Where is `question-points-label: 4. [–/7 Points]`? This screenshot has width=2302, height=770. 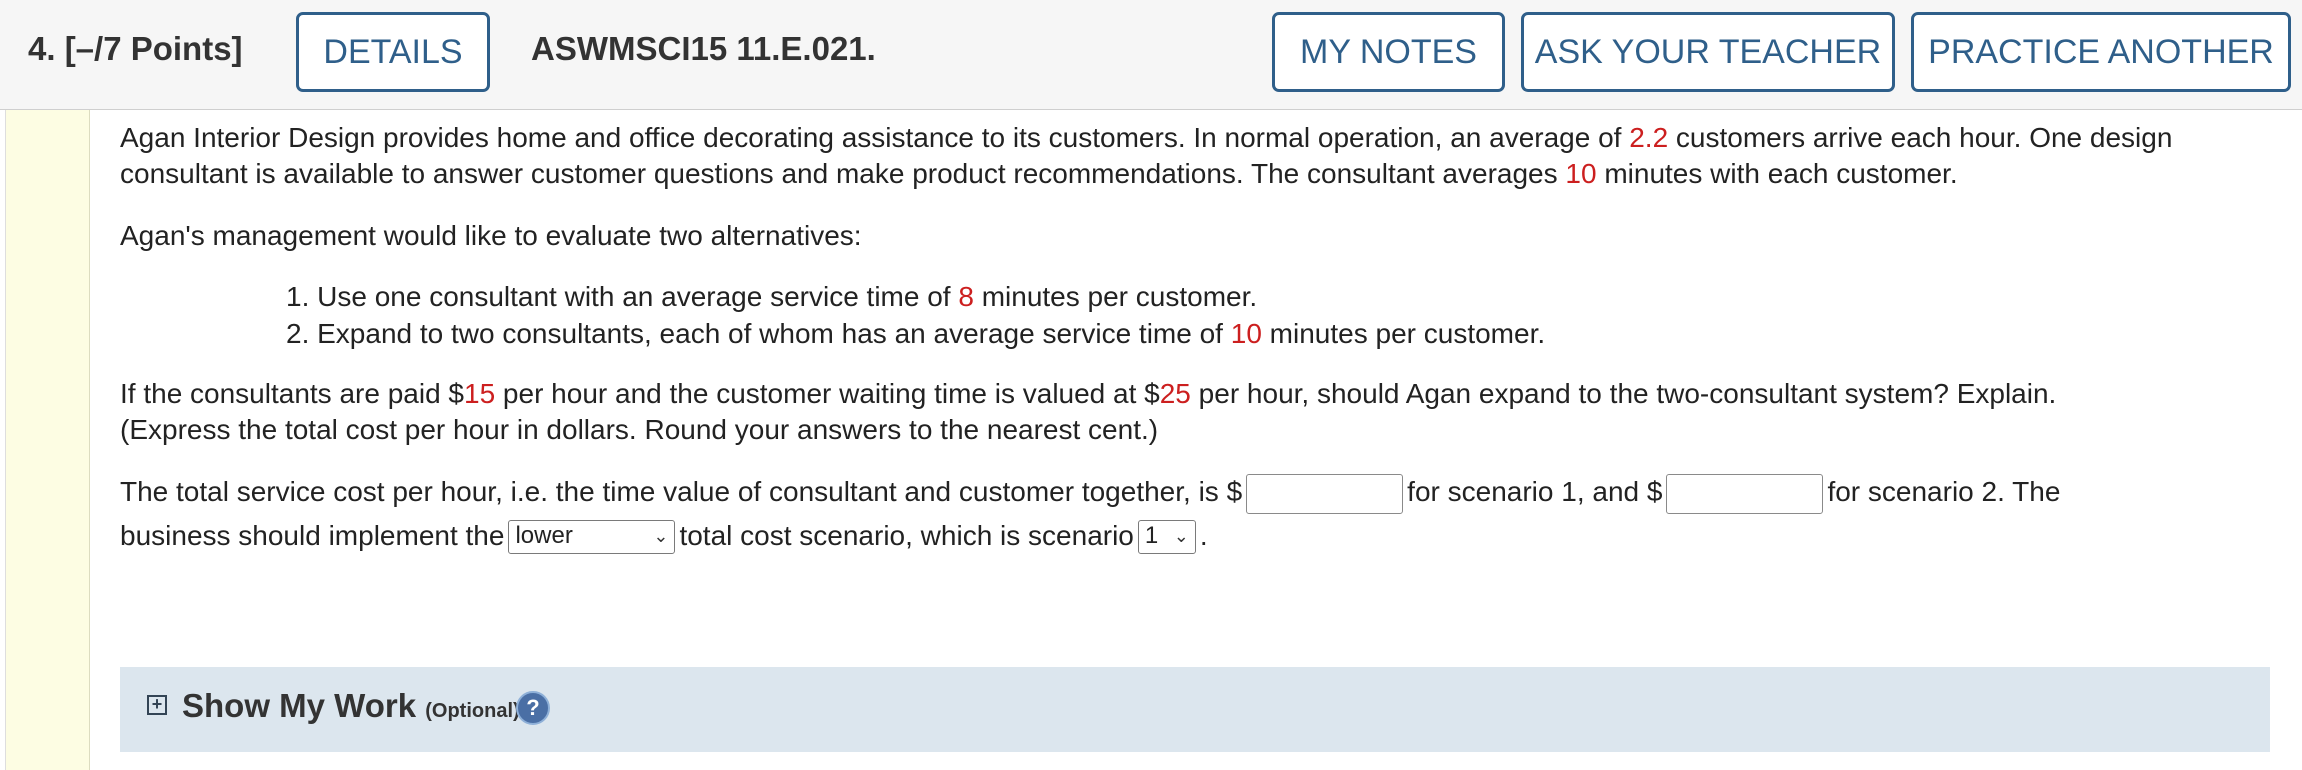 question-points-label: 4. [–/7 Points] is located at coordinates (135, 48).